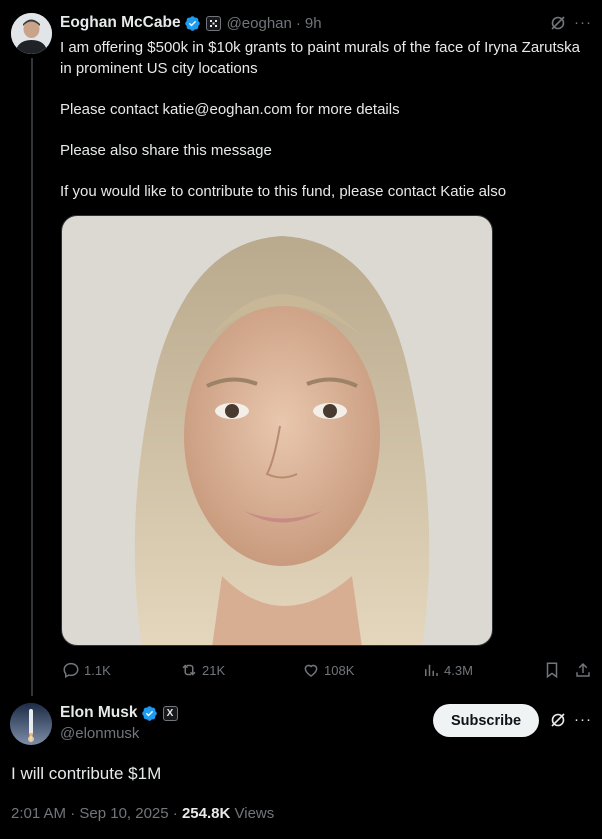 The width and height of the screenshot is (602, 839). I want to click on avatar-eoghan, so click(31, 33).